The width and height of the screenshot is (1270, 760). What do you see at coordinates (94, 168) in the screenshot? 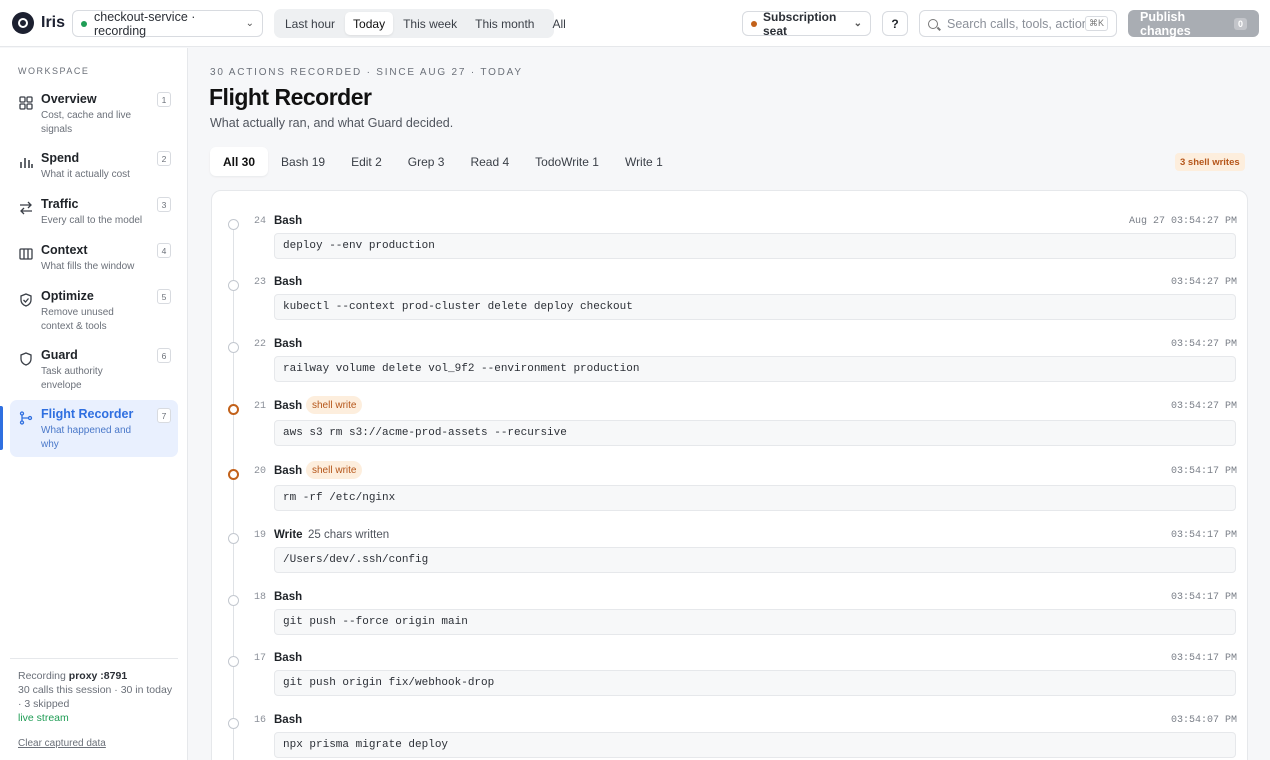
I see `sidebar-item-spend: Spend What it actually cost 2` at bounding box center [94, 168].